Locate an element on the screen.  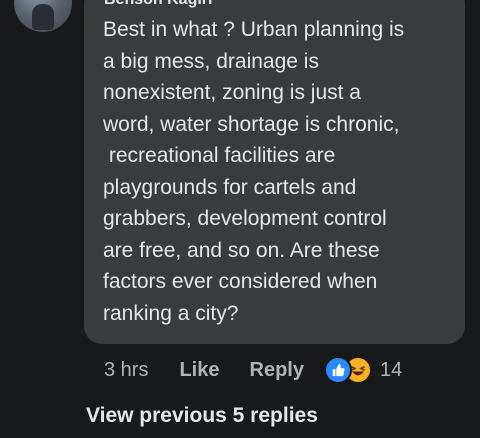
comment-actions: 3 hrs Like Reply 14 is located at coordinates (253, 370).